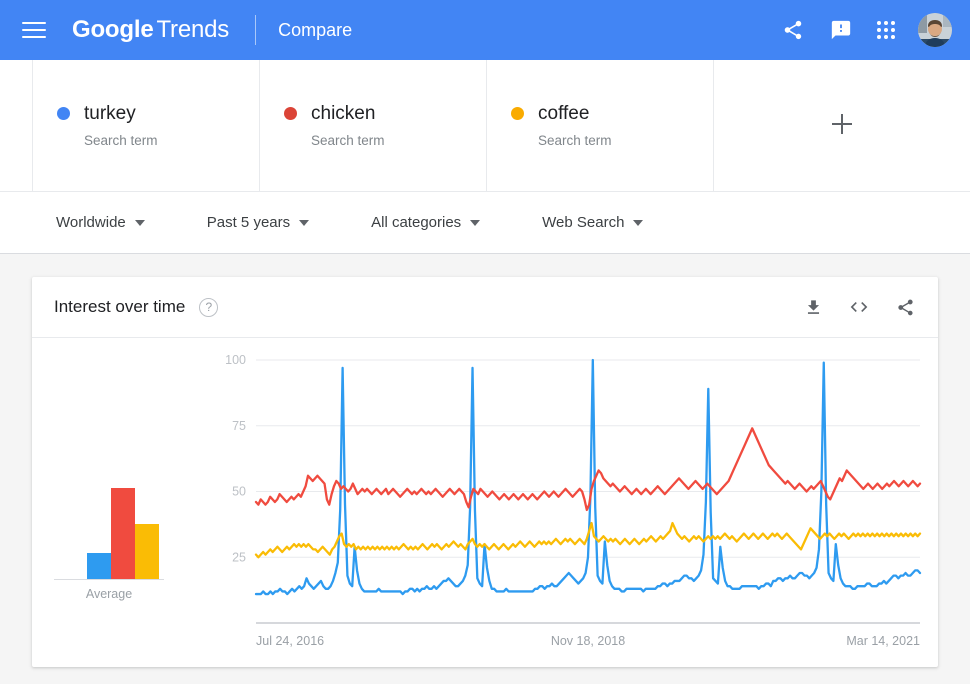 This screenshot has height=684, width=970. I want to click on filter-time-range-label: Past 5 years, so click(248, 222).